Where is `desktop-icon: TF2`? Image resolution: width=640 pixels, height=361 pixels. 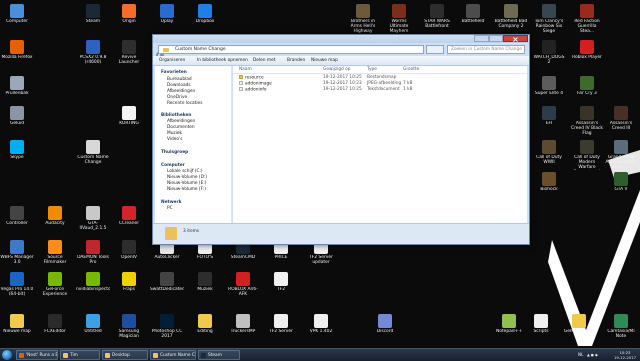 desktop-icon: TF2 is located at coordinates (281, 282).